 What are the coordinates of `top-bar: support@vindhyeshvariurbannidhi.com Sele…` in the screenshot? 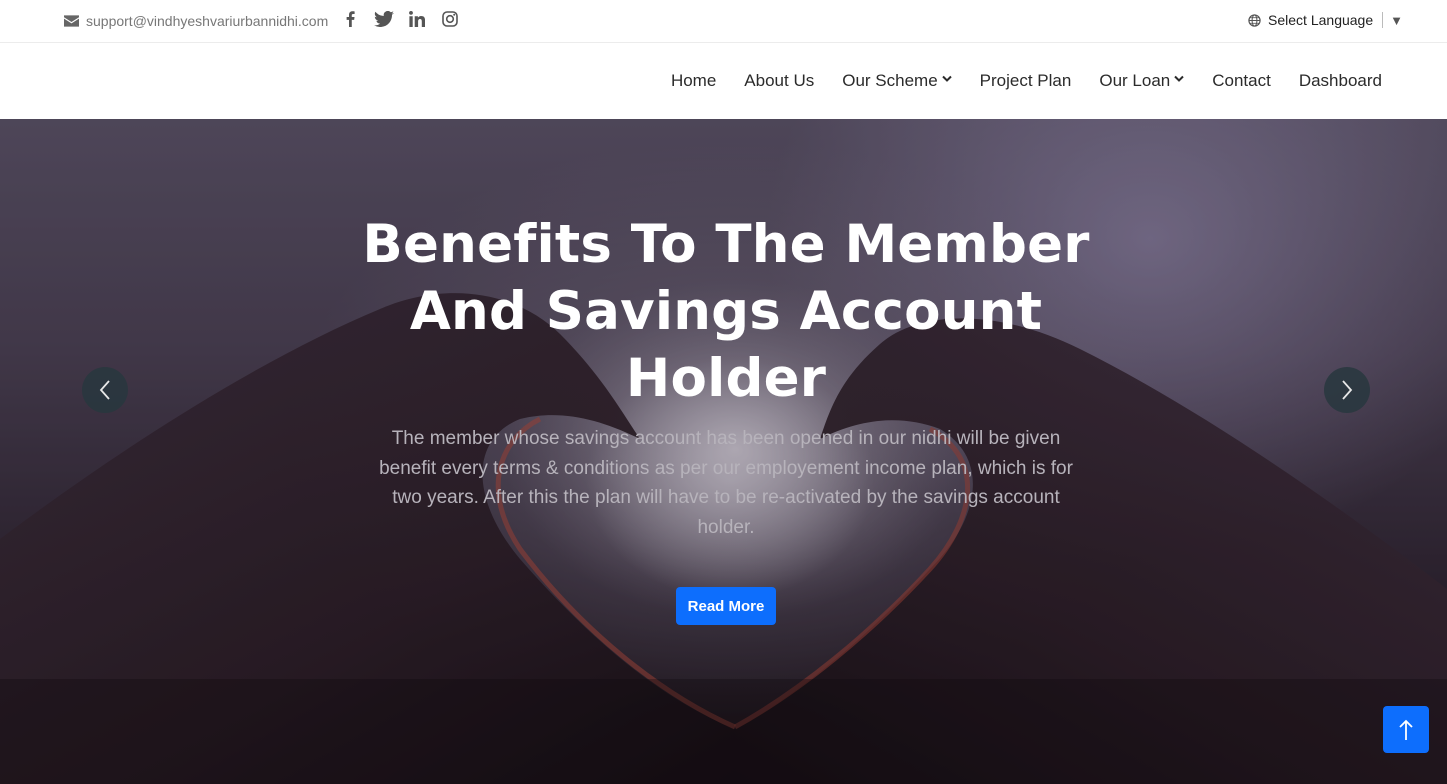 It's located at (723, 21).